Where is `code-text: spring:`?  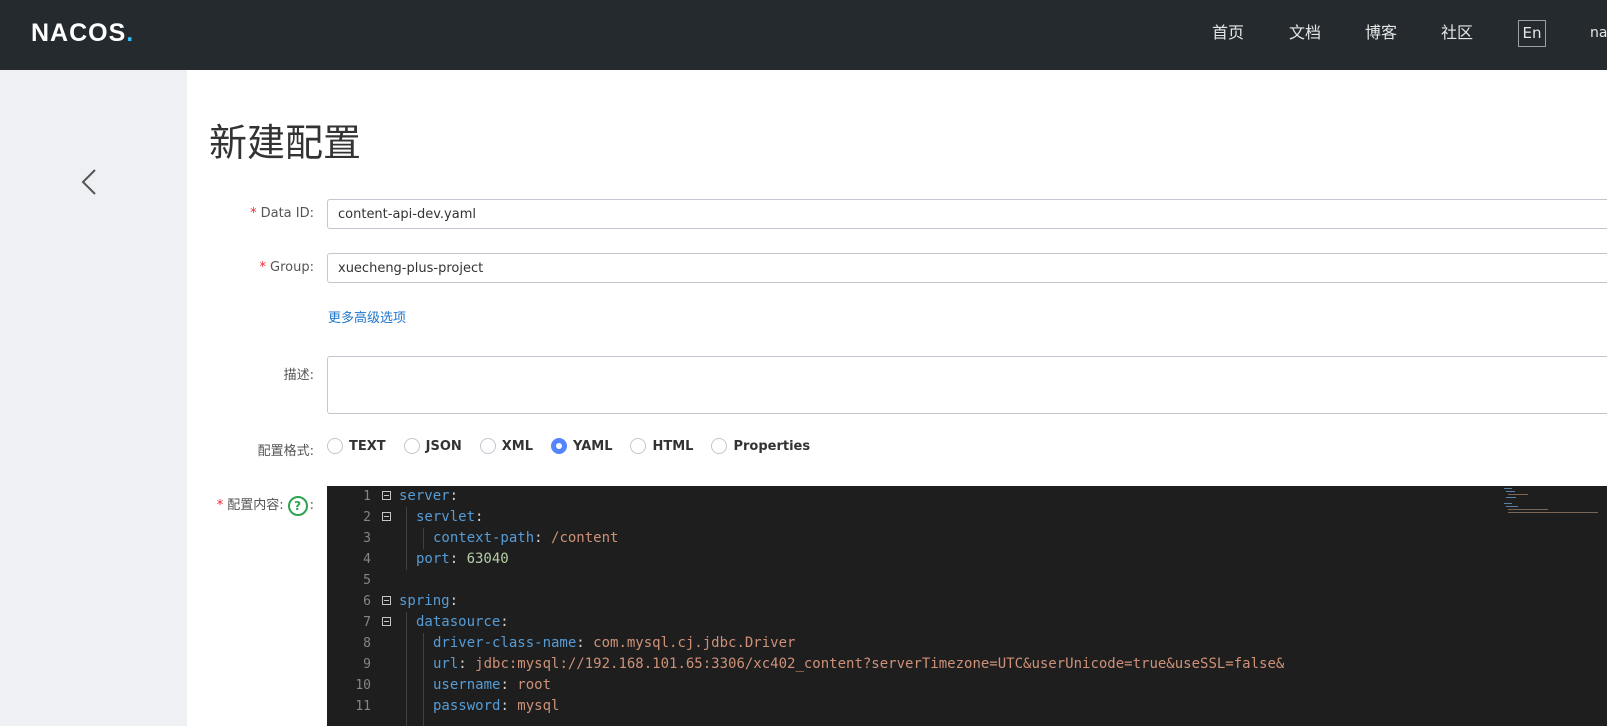
code-text: spring: is located at coordinates (433, 601).